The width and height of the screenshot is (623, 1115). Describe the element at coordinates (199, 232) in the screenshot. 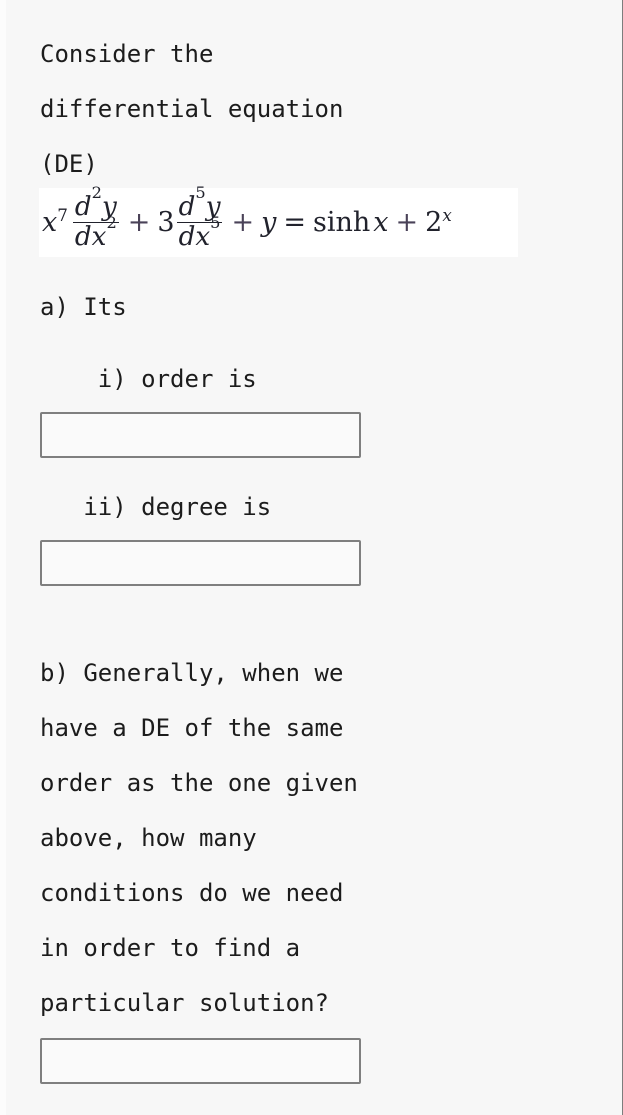

I see `eq-fraction-second-denominator: dx5` at that location.